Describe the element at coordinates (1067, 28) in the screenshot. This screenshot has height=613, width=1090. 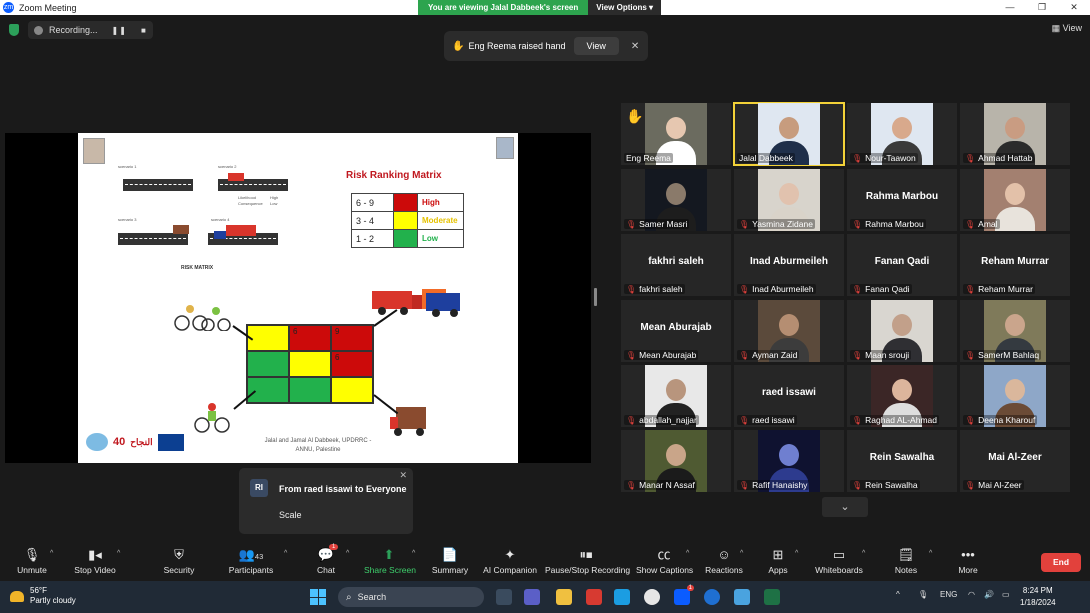
I see `view-menu-button: ▦ View` at that location.